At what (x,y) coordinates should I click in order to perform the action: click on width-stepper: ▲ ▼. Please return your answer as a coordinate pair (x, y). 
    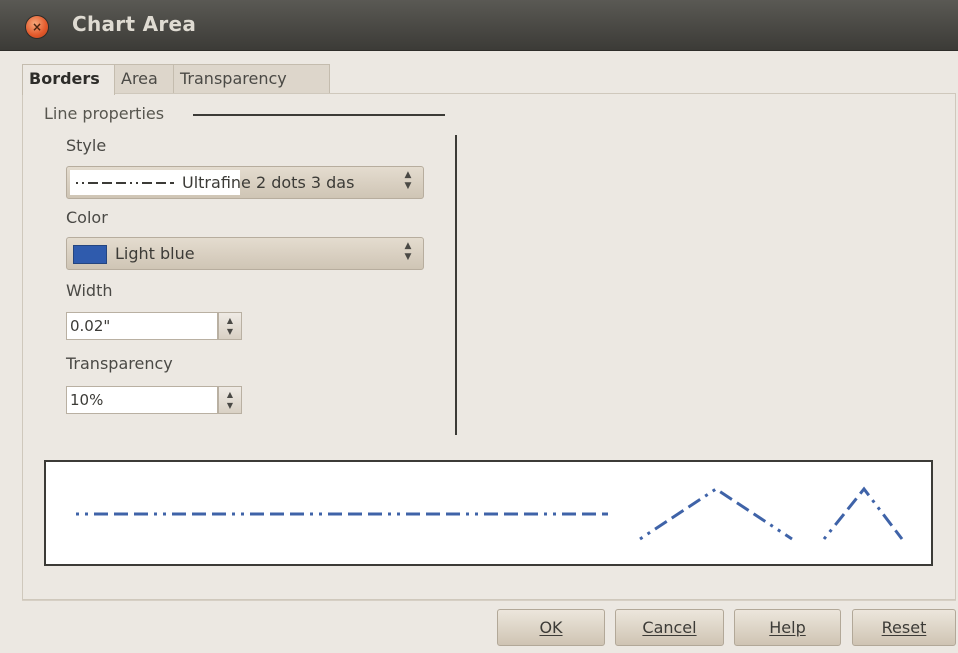
    Looking at the image, I should click on (230, 326).